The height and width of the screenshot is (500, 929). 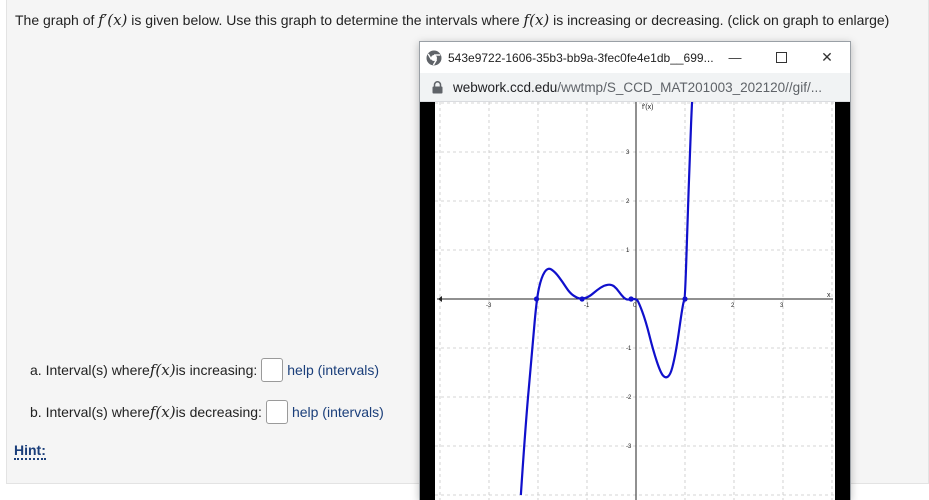 I want to click on minimize-button: —, so click(x=735, y=57).